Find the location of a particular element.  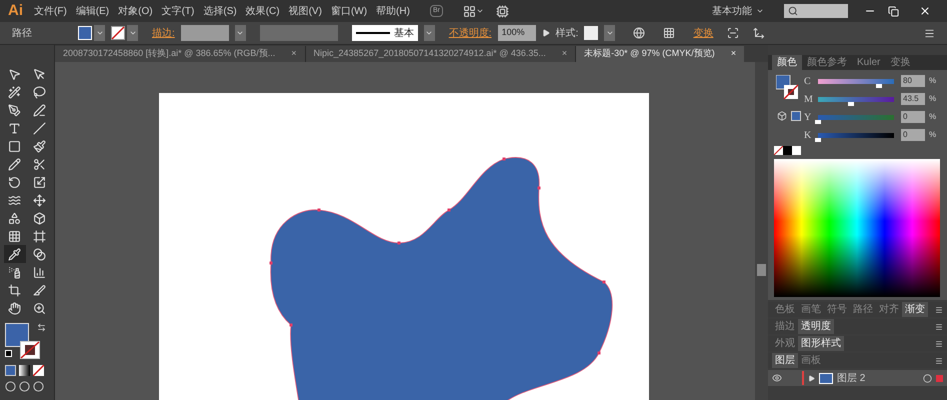

panel-tab: 颜色参考 is located at coordinates (827, 62).